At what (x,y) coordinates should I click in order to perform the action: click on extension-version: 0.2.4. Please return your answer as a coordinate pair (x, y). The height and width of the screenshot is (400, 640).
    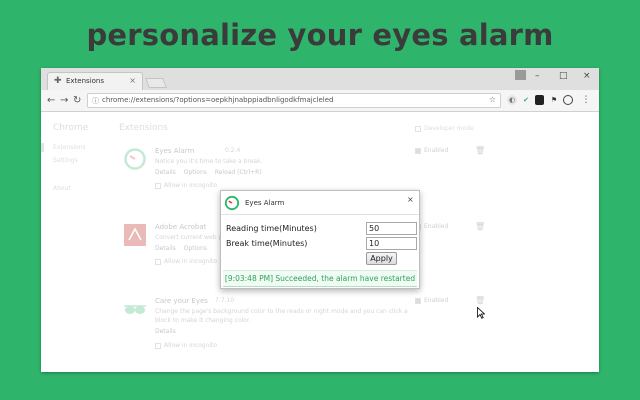
    Looking at the image, I should click on (233, 150).